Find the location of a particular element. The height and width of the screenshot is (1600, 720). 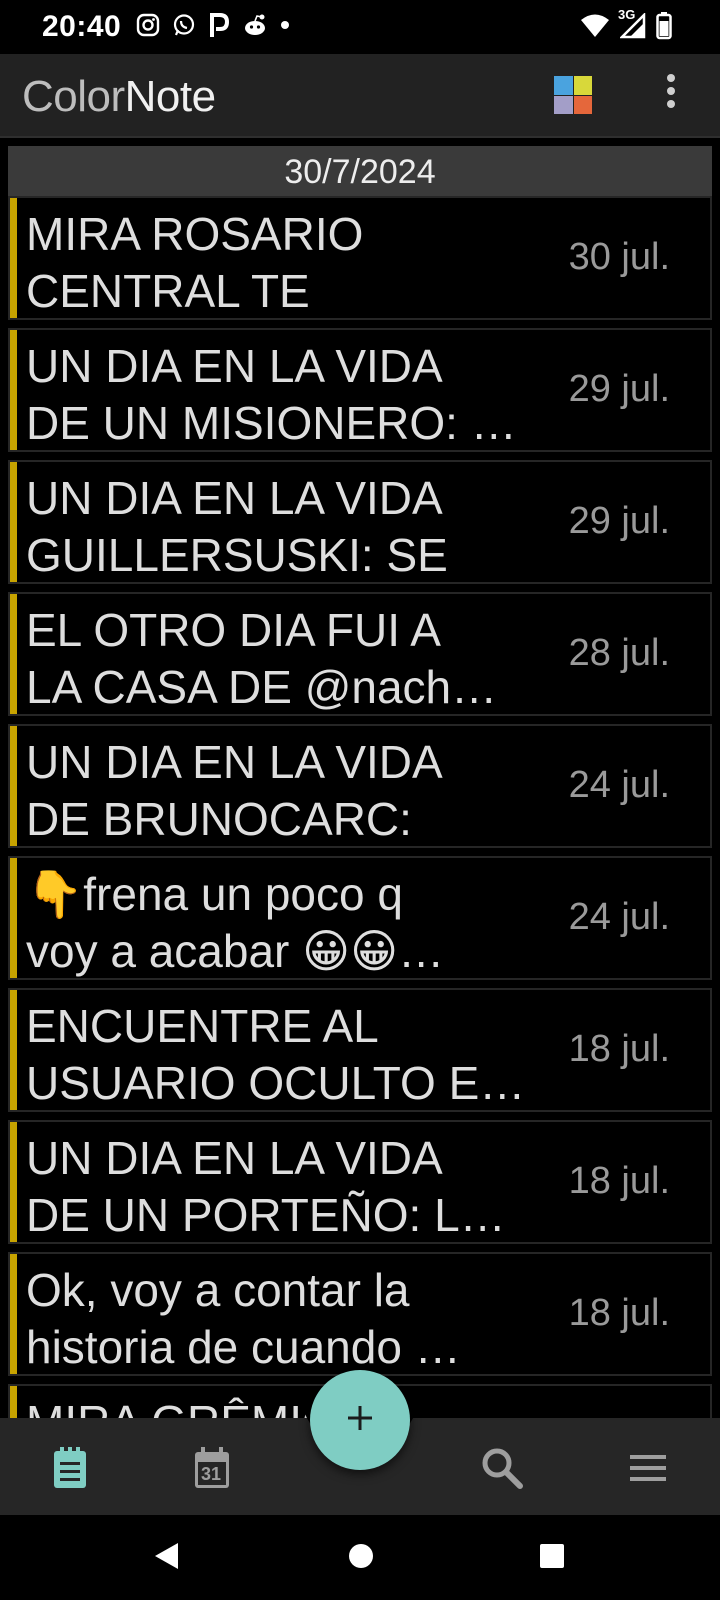

dot-icon is located at coordinates (285, 25).